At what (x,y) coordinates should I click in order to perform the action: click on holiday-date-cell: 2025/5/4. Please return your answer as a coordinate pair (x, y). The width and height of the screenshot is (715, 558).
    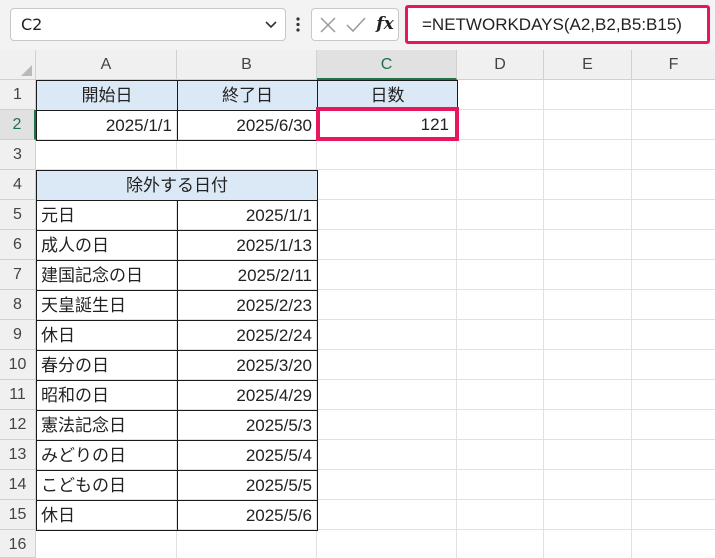
    Looking at the image, I should click on (247, 455).